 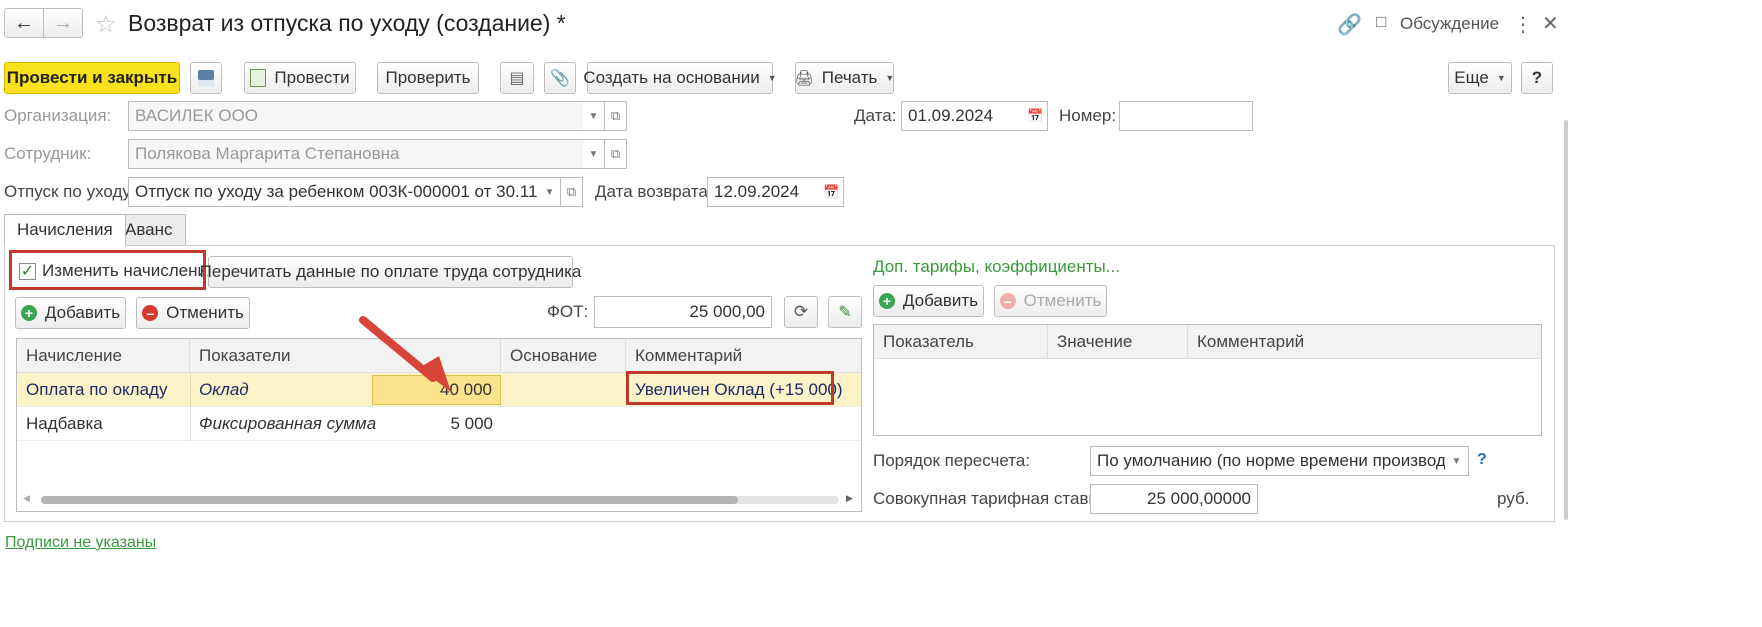 What do you see at coordinates (103, 356) in the screenshot?
I see `column-header-accrual: Начисление` at bounding box center [103, 356].